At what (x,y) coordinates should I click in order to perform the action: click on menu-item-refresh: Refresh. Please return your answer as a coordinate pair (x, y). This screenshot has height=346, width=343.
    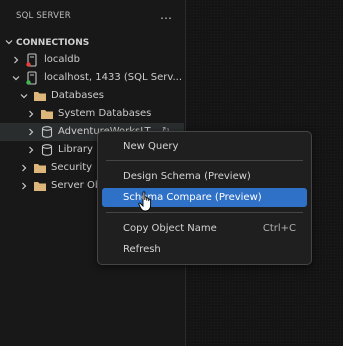
    Looking at the image, I should click on (204, 249).